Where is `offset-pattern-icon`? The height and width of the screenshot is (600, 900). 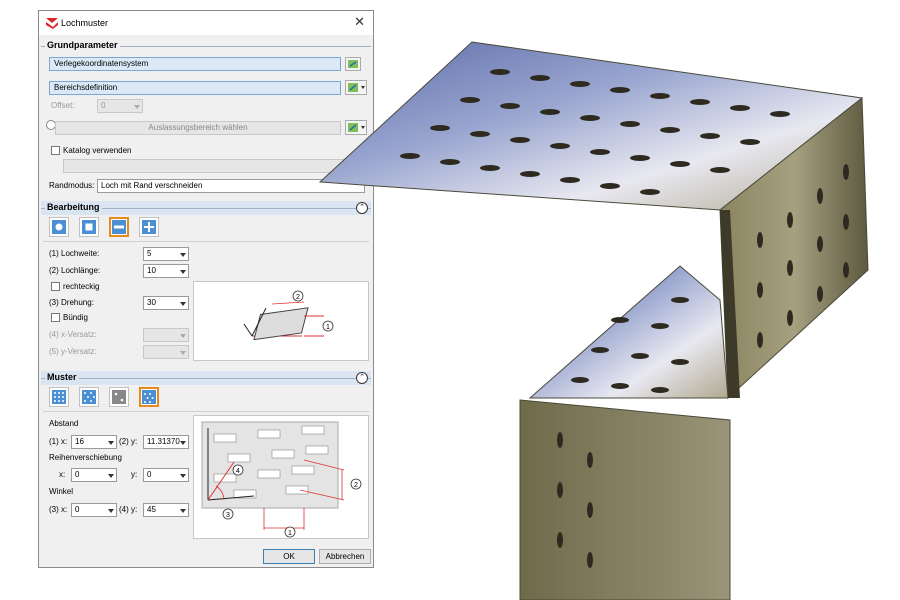
offset-pattern-icon is located at coordinates (89, 397).